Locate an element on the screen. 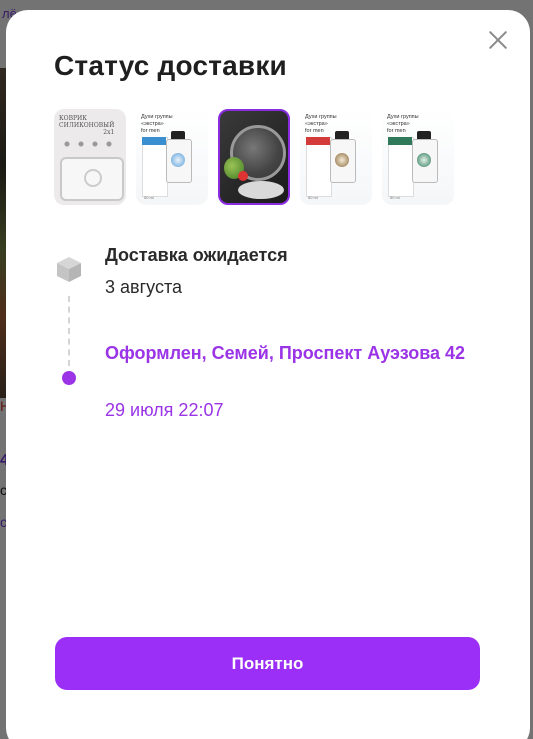  close-icon is located at coordinates (498, 40).